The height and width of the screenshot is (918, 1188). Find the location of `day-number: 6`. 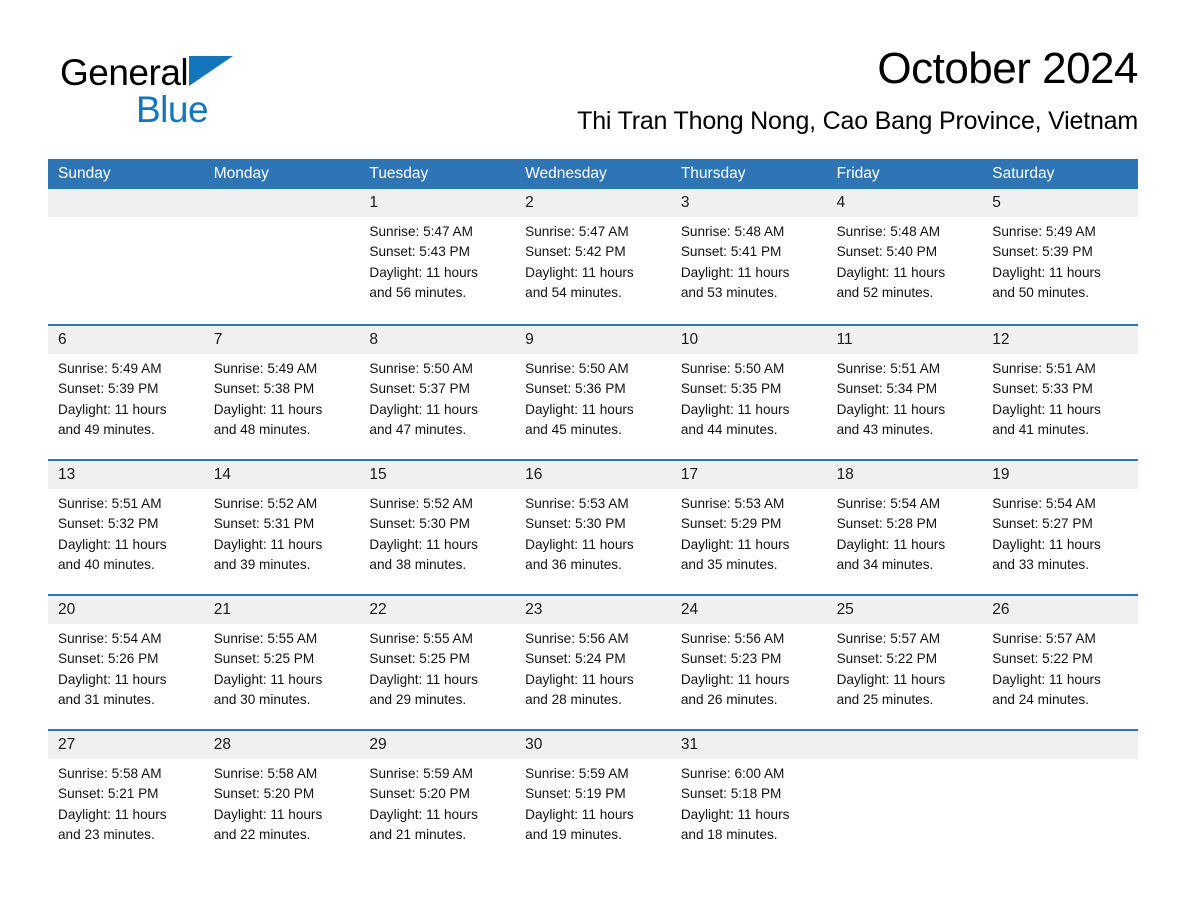

day-number: 6 is located at coordinates (62, 339).